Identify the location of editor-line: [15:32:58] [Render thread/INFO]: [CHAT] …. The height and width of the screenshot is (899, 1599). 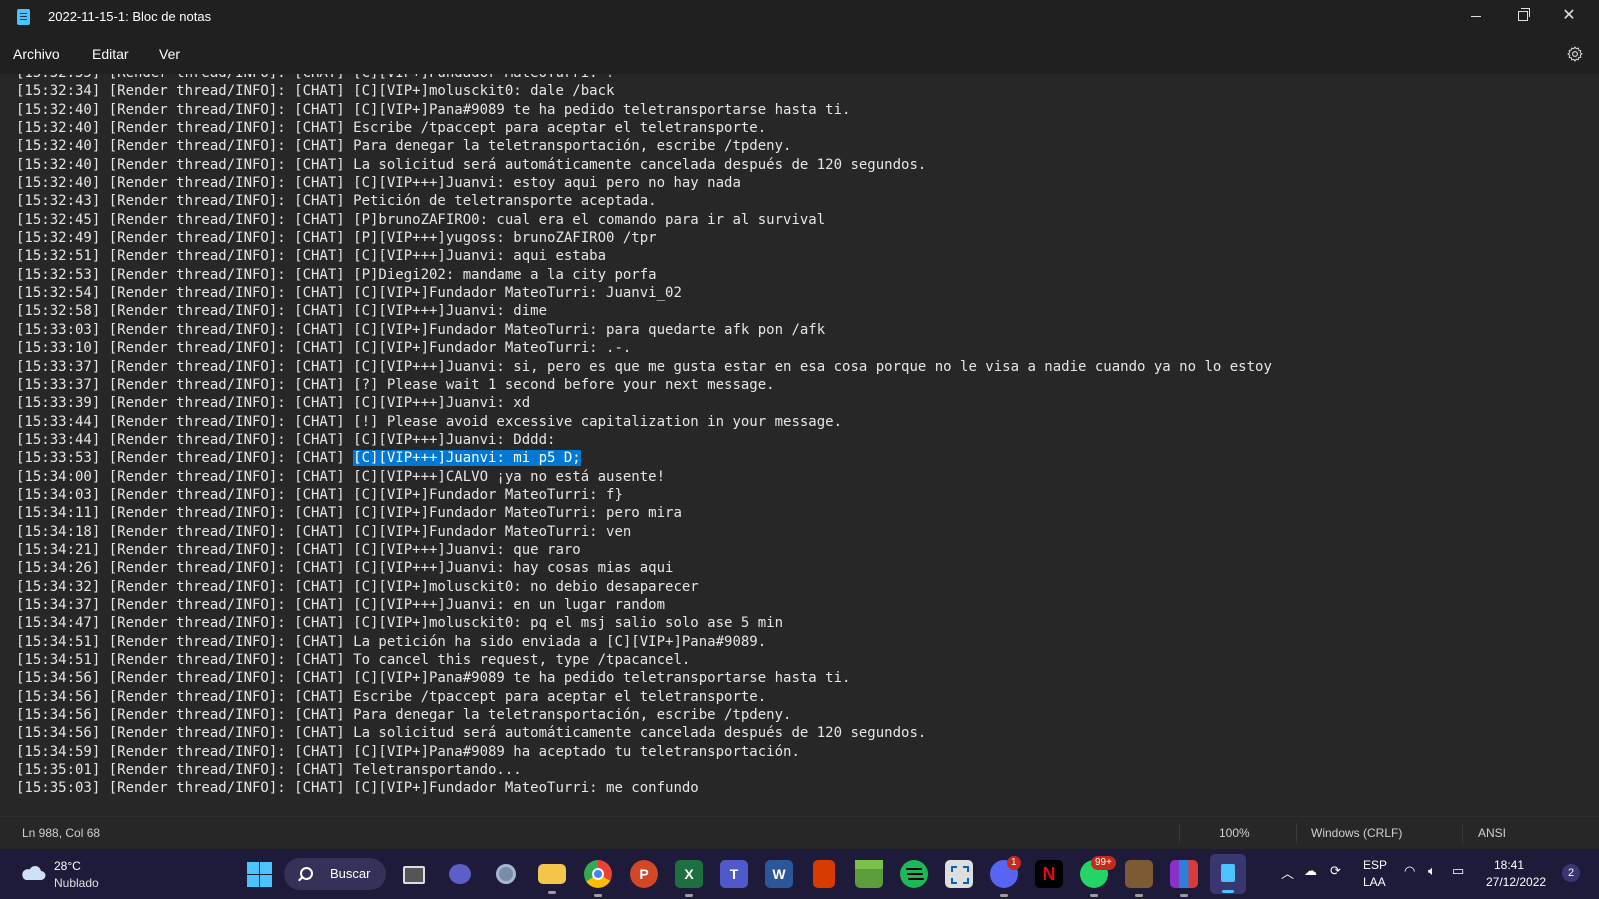
(282, 311).